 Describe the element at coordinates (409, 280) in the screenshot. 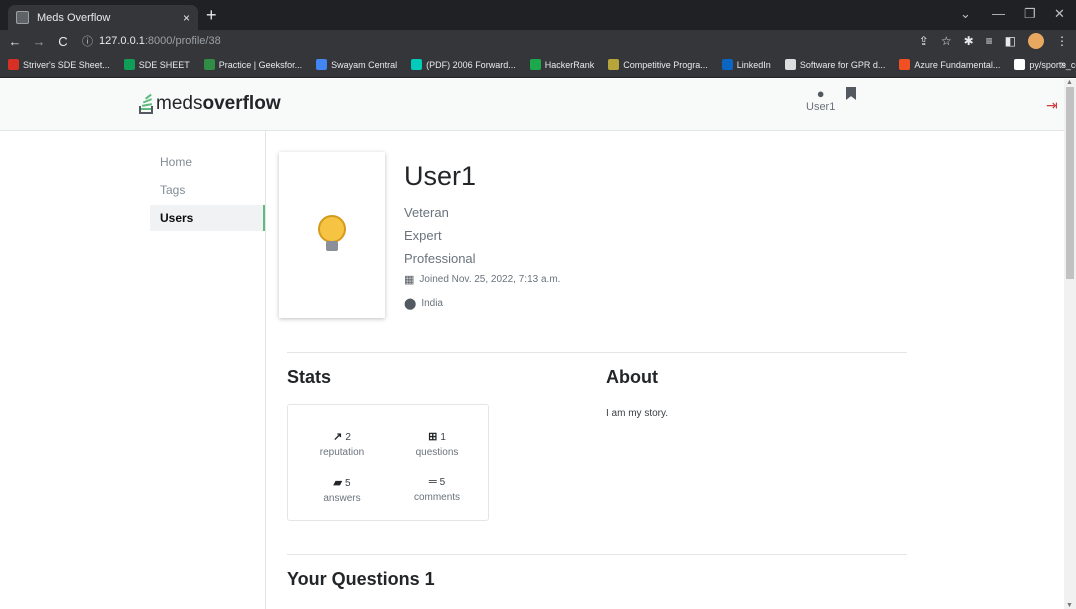

I see `calendar-icon: ▦` at that location.